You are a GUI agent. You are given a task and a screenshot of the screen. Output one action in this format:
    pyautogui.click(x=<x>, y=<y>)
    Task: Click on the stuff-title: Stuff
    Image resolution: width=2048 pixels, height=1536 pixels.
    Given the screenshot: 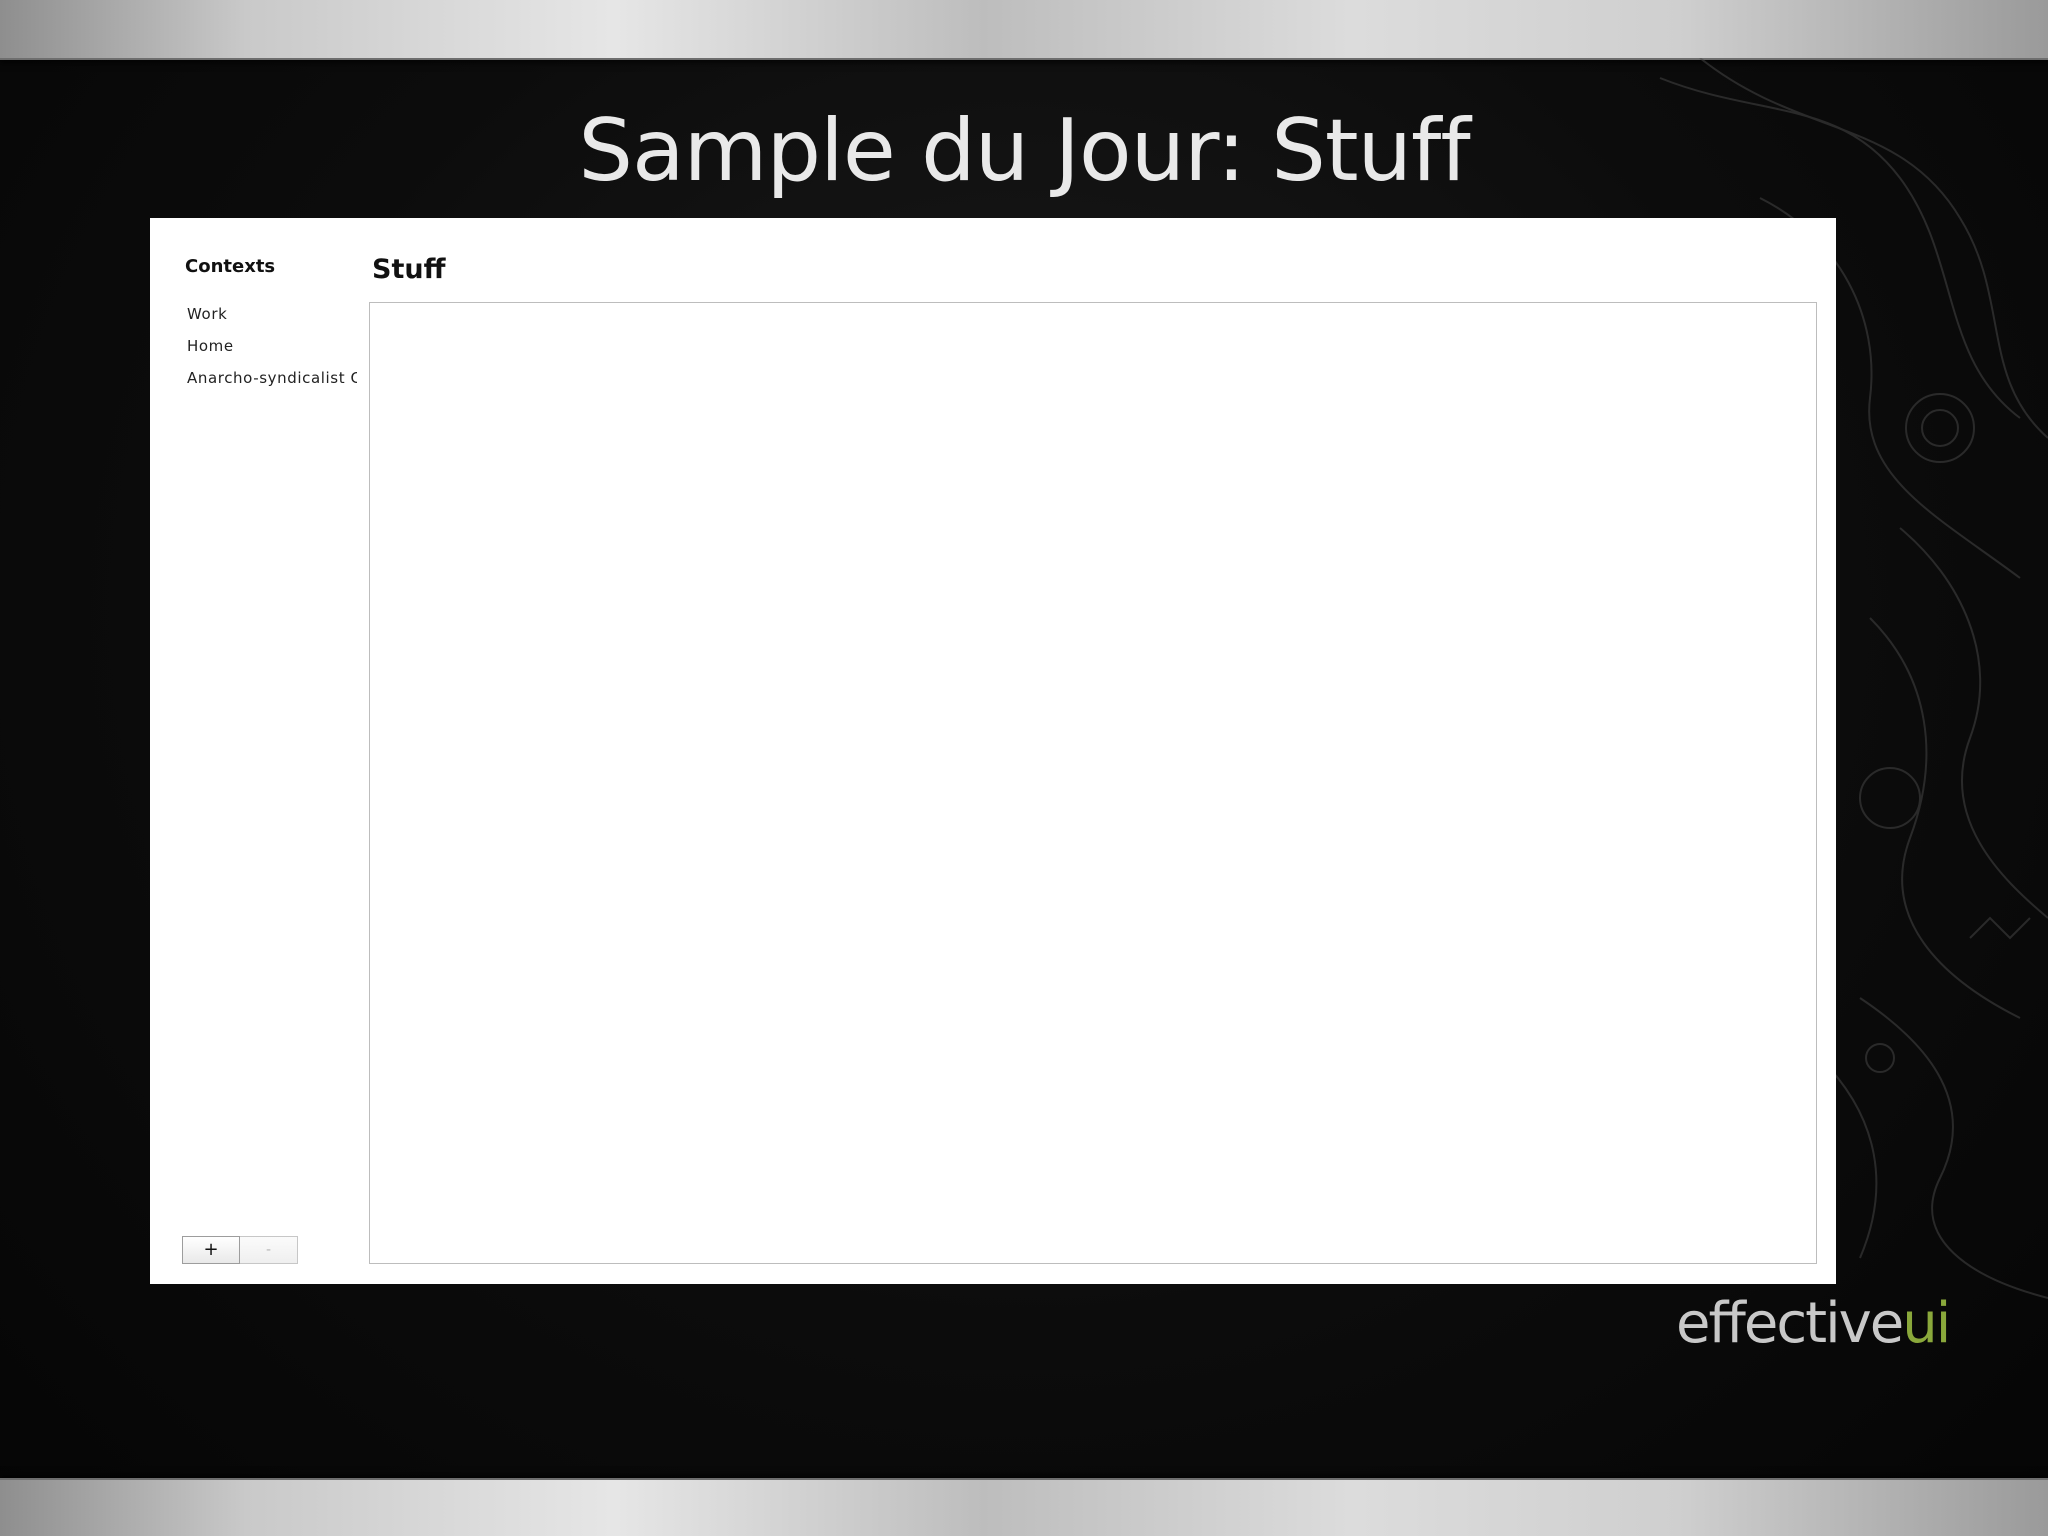 What is the action you would take?
    pyautogui.click(x=409, y=269)
    